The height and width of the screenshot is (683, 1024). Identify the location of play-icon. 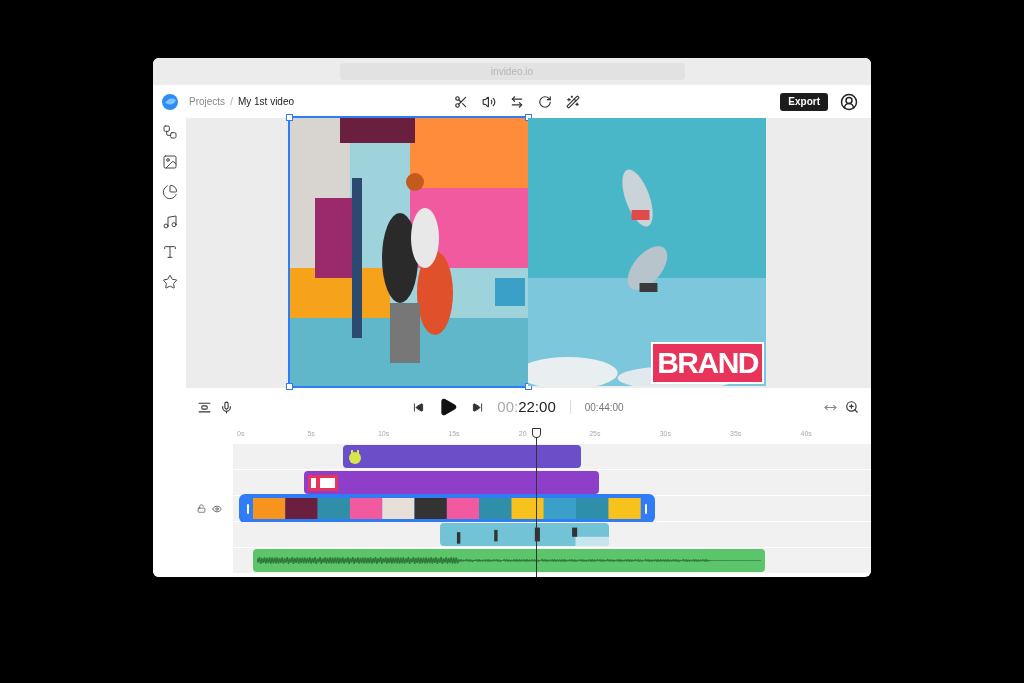
(448, 407).